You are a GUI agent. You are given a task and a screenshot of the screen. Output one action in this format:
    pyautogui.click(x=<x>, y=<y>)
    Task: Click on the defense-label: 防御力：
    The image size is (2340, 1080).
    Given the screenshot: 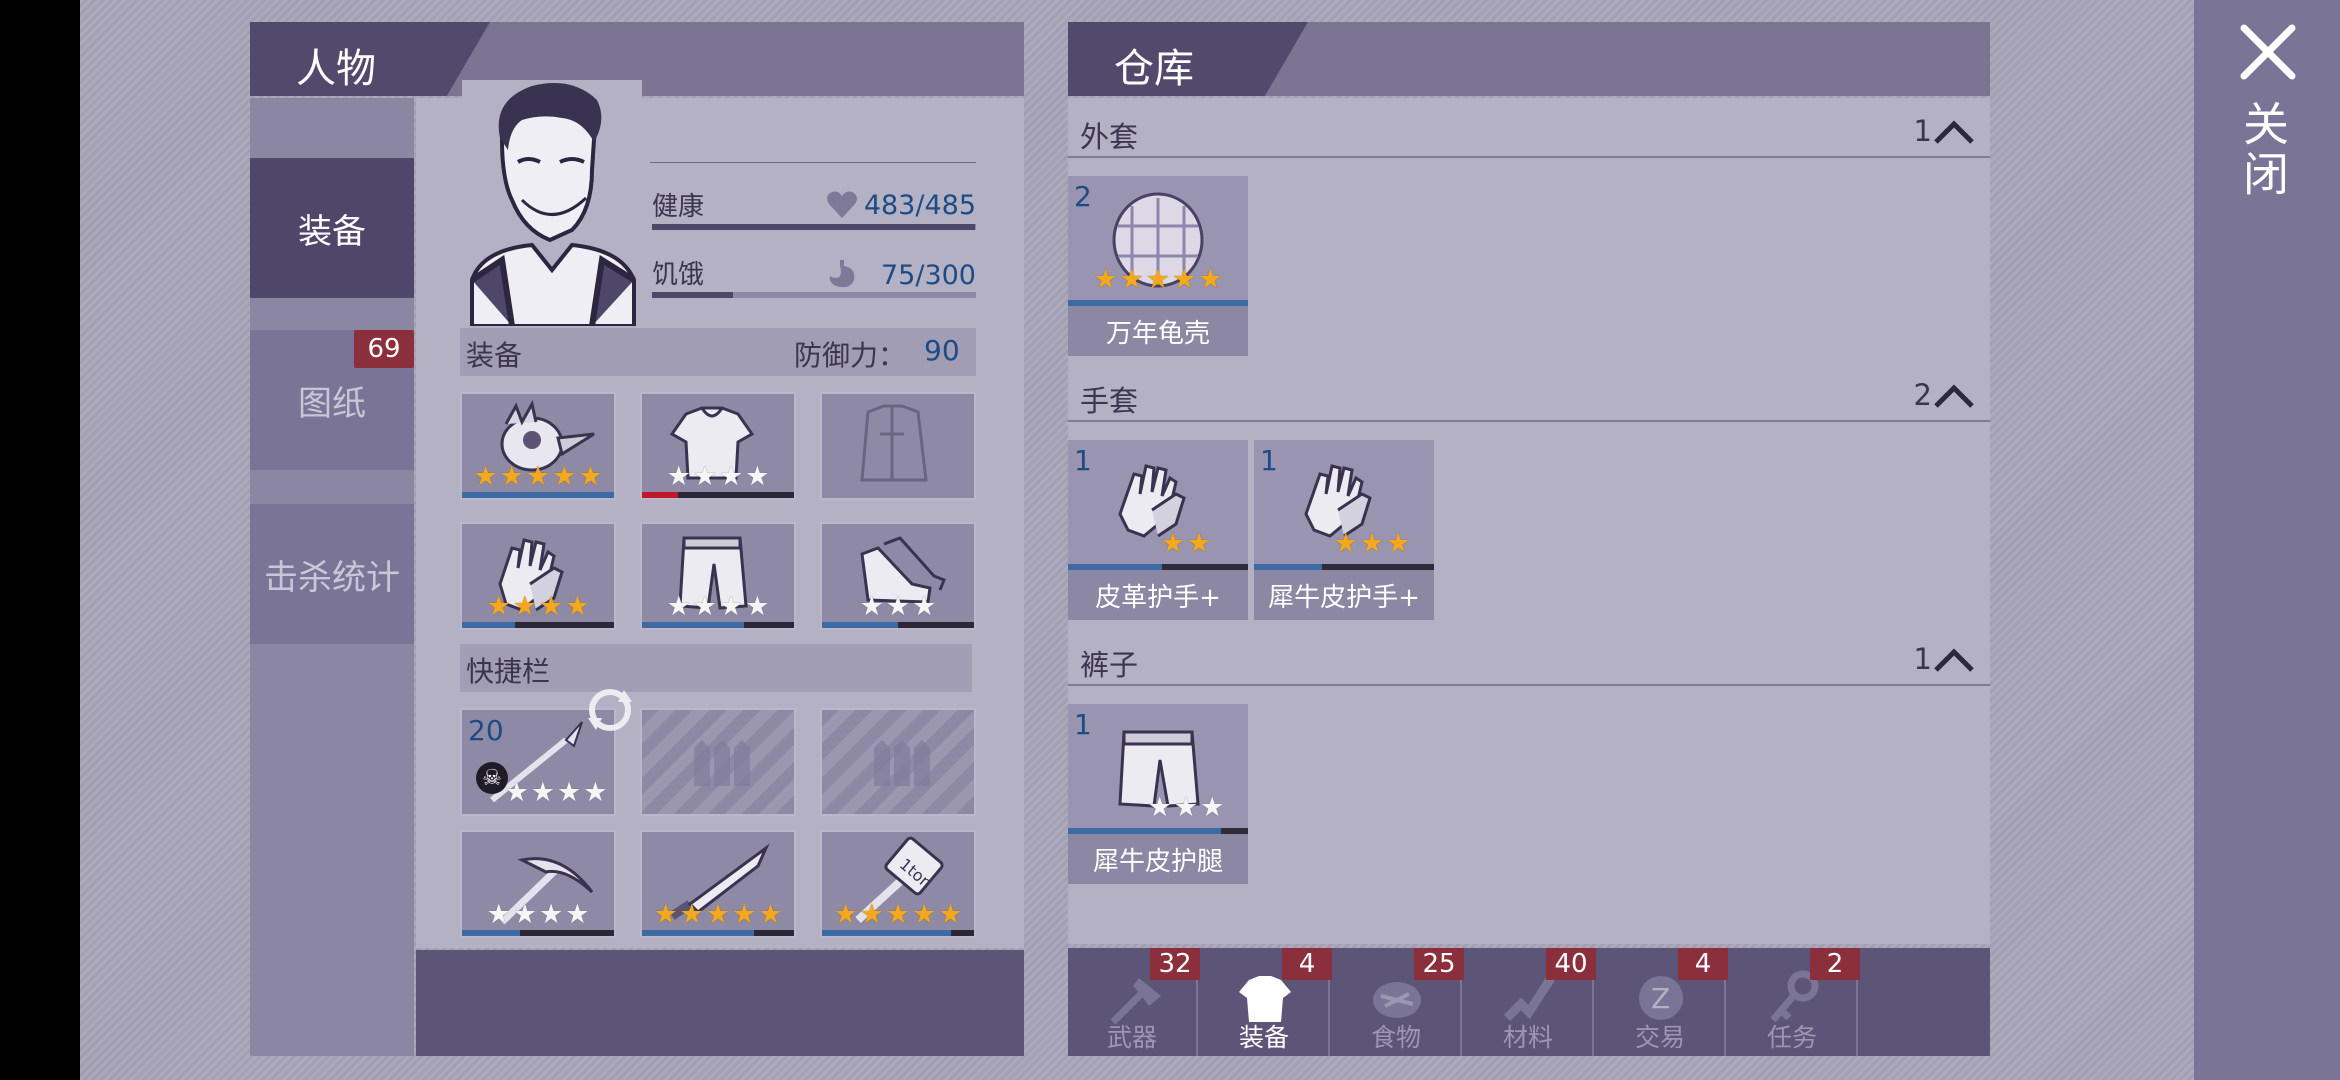 What is the action you would take?
    pyautogui.click(x=850, y=355)
    